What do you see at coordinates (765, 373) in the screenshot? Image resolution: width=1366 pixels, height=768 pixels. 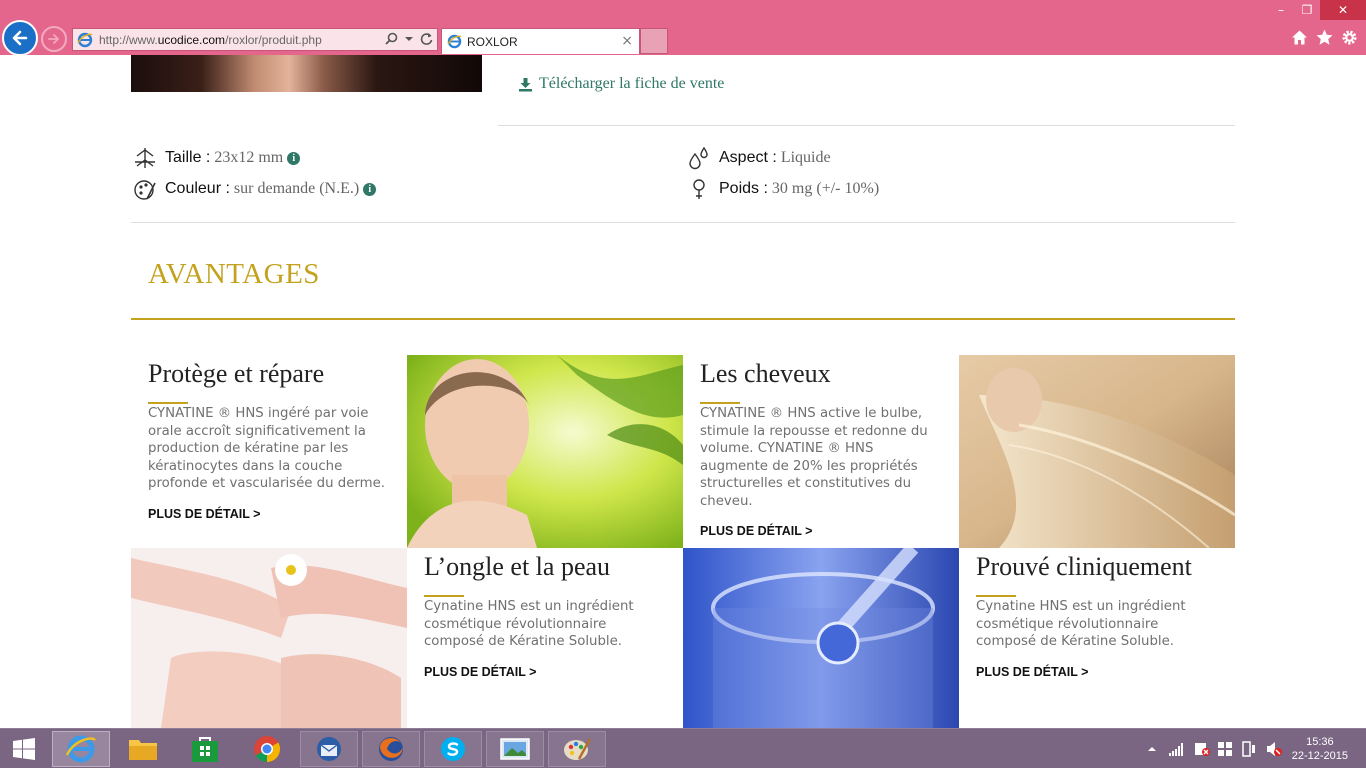 I see `card-title: Les cheveux` at bounding box center [765, 373].